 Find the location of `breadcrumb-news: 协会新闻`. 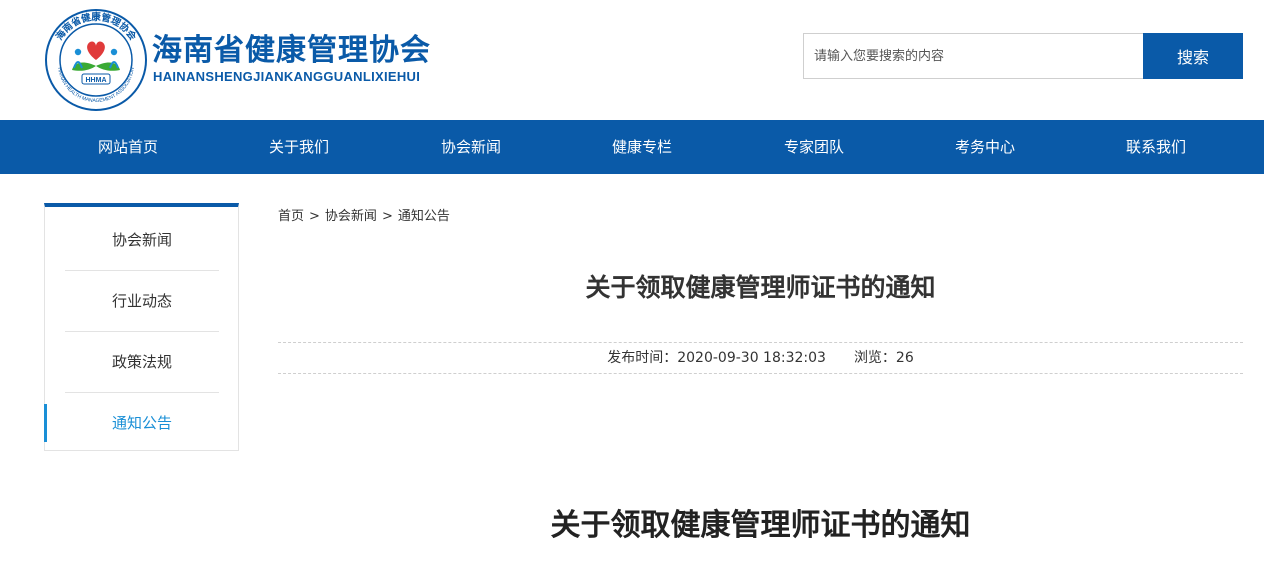

breadcrumb-news: 协会新闻 is located at coordinates (351, 217).